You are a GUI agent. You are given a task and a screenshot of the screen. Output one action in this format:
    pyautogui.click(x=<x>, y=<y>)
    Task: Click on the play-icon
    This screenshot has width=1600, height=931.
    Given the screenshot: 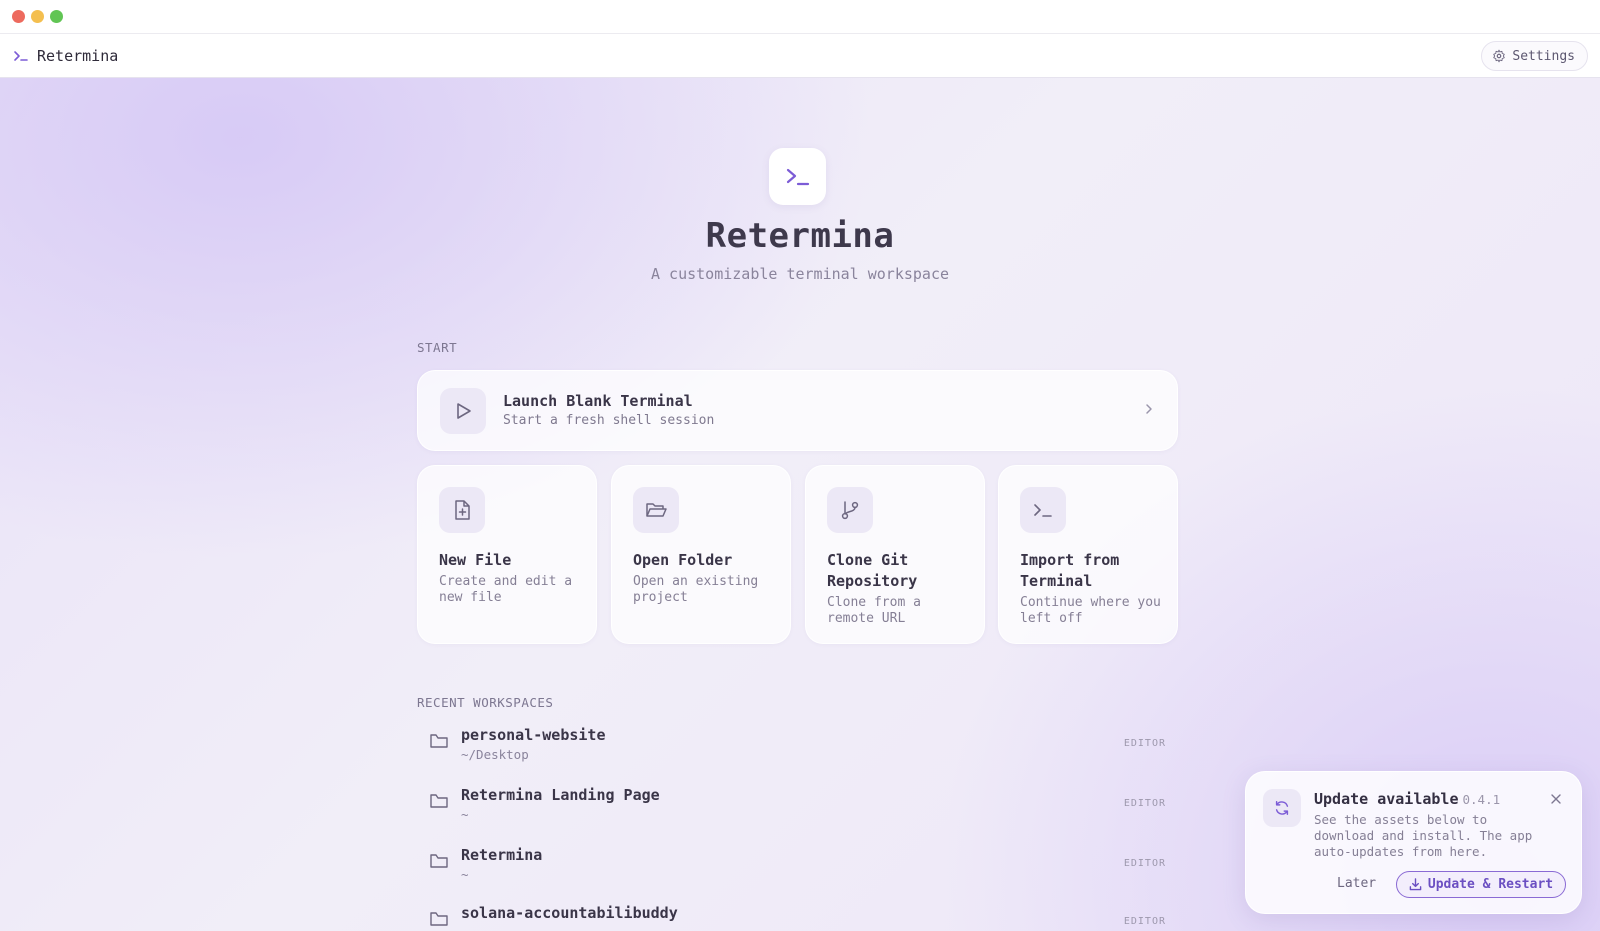 What is the action you would take?
    pyautogui.click(x=464, y=411)
    